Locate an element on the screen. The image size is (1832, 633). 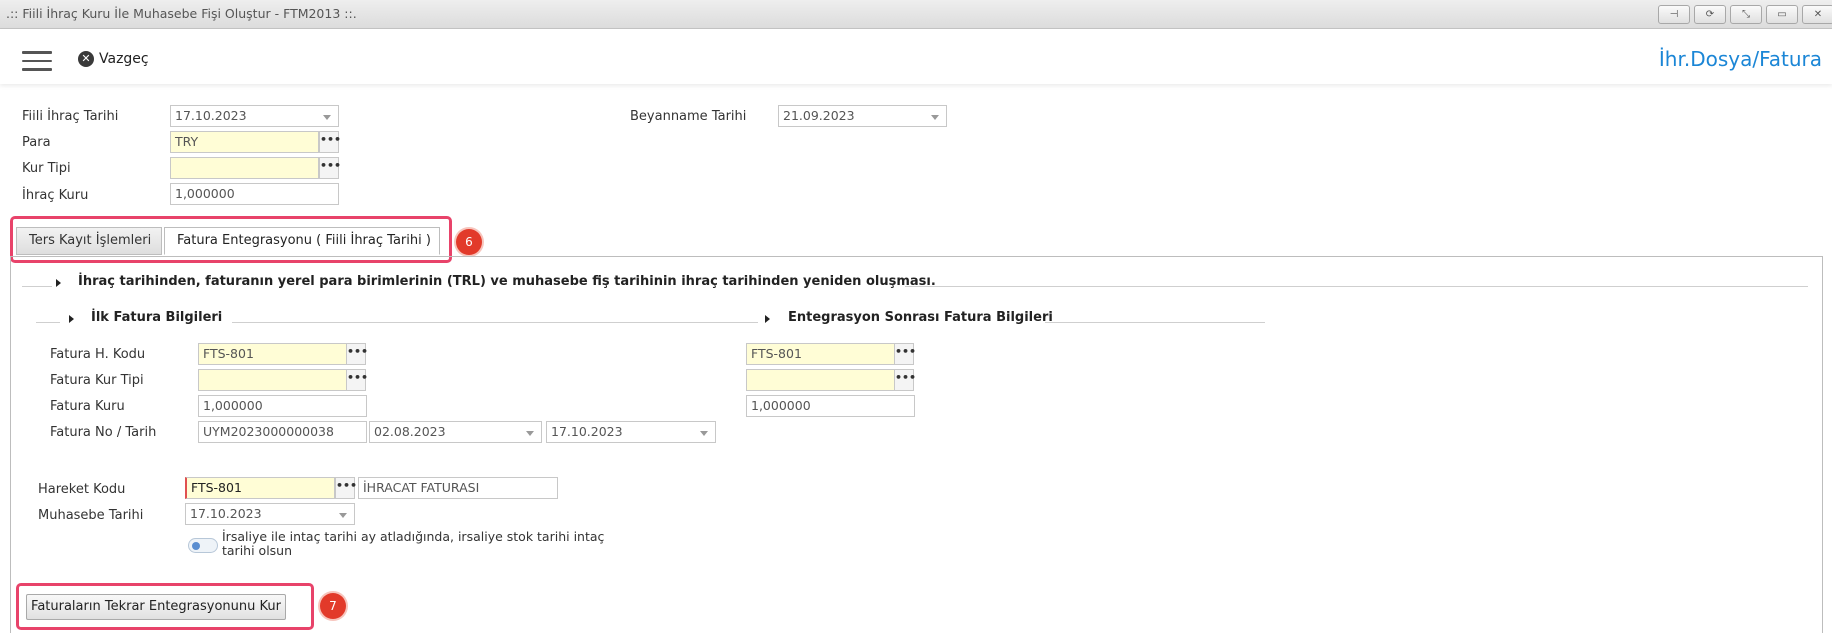
hareket-kodu-lookup-button: ••• is located at coordinates (346, 488).